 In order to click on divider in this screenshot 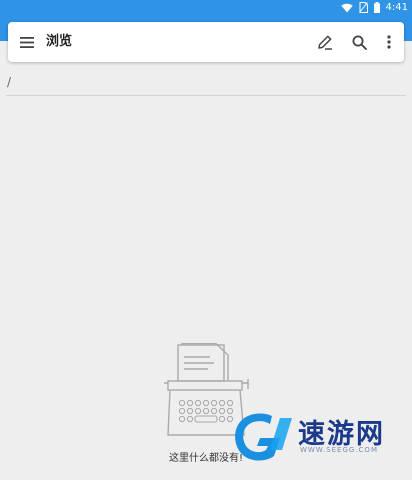, I will do `click(206, 95)`.